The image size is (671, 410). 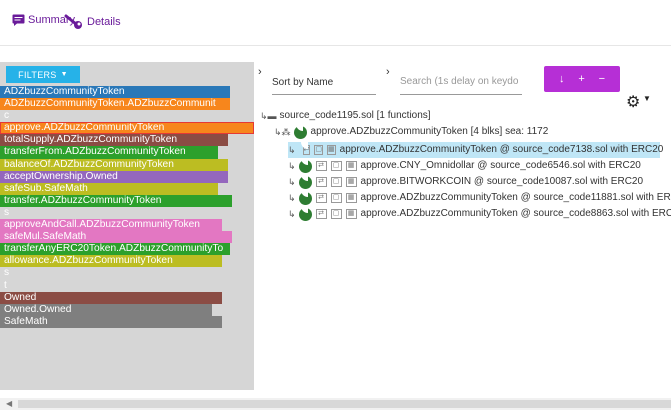 I want to click on filter-item: balanceOf.ADZbuzzCommunityToken, so click(x=114, y=164).